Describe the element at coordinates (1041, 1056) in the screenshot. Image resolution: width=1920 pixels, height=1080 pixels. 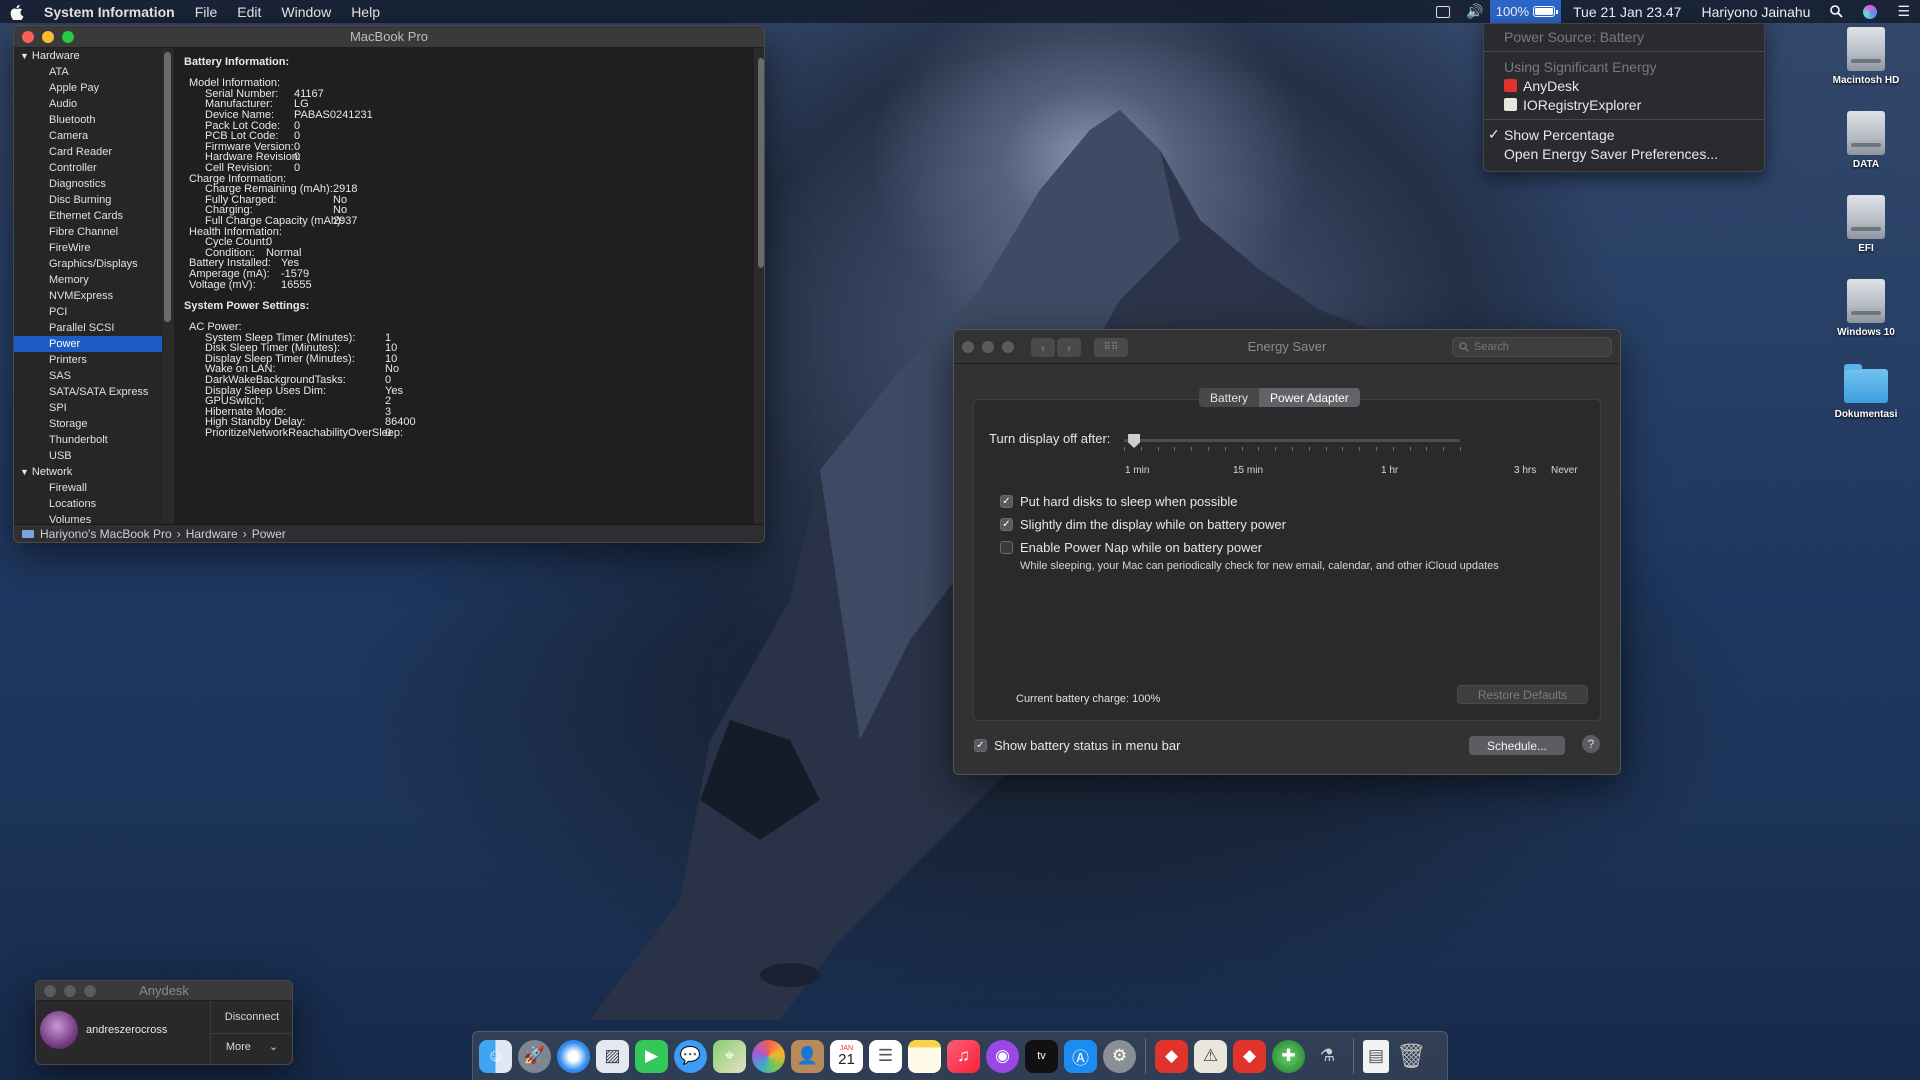
I see `apple-tv-icon: tv` at that location.